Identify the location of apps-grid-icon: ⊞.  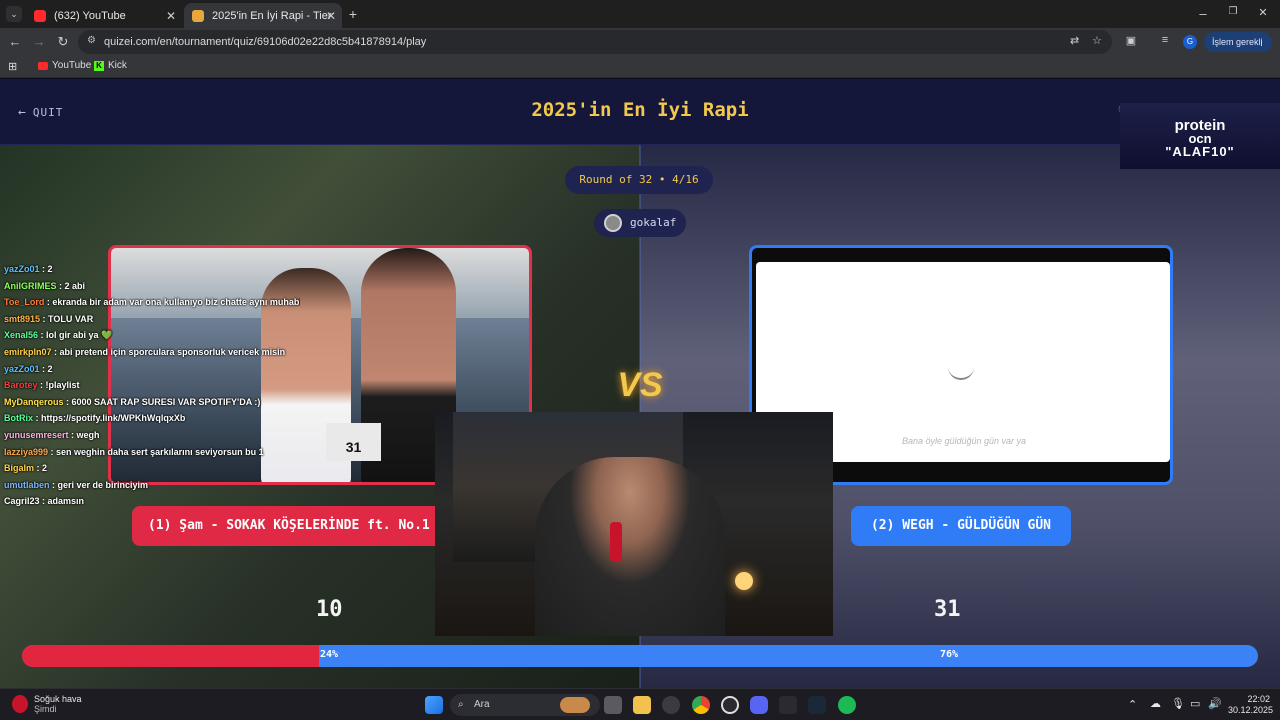
(12, 66).